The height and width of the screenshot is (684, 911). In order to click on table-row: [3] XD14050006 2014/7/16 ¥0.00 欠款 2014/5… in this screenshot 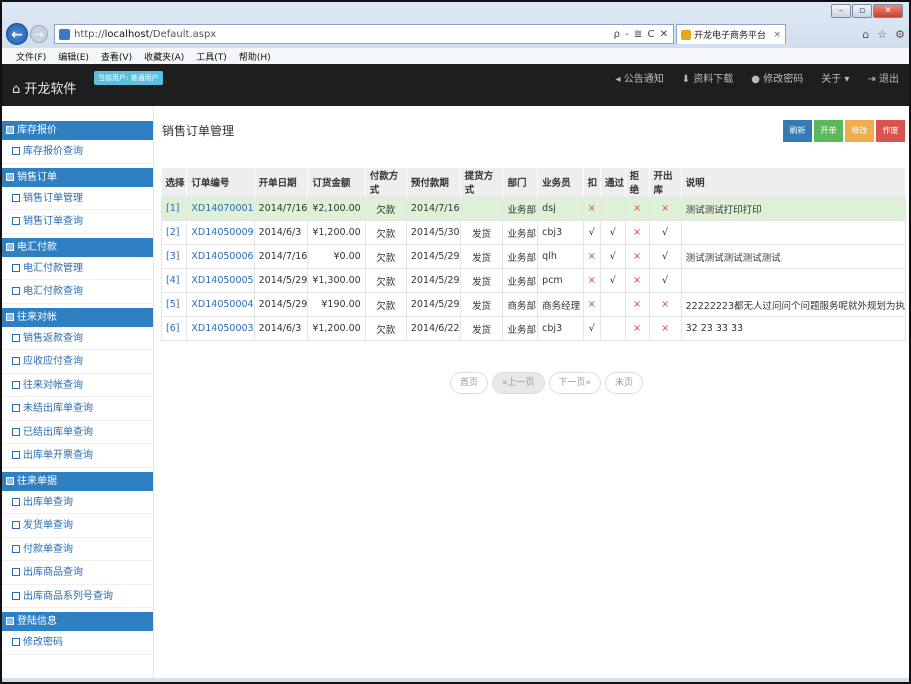, I will do `click(533, 256)`.